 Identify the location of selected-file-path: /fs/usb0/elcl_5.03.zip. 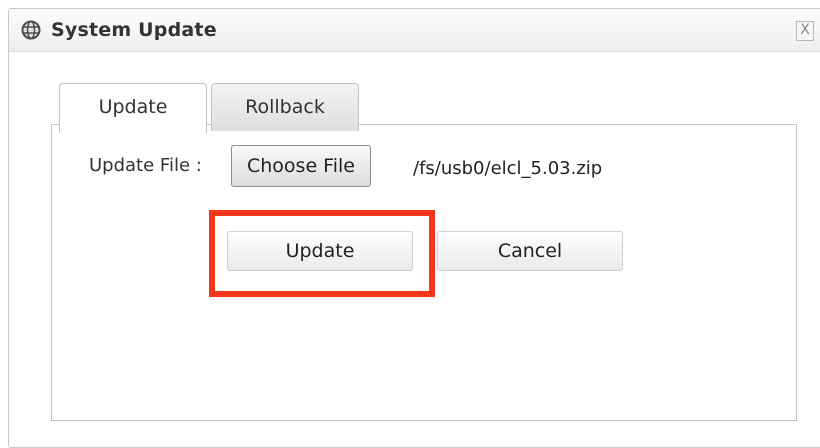
(508, 168).